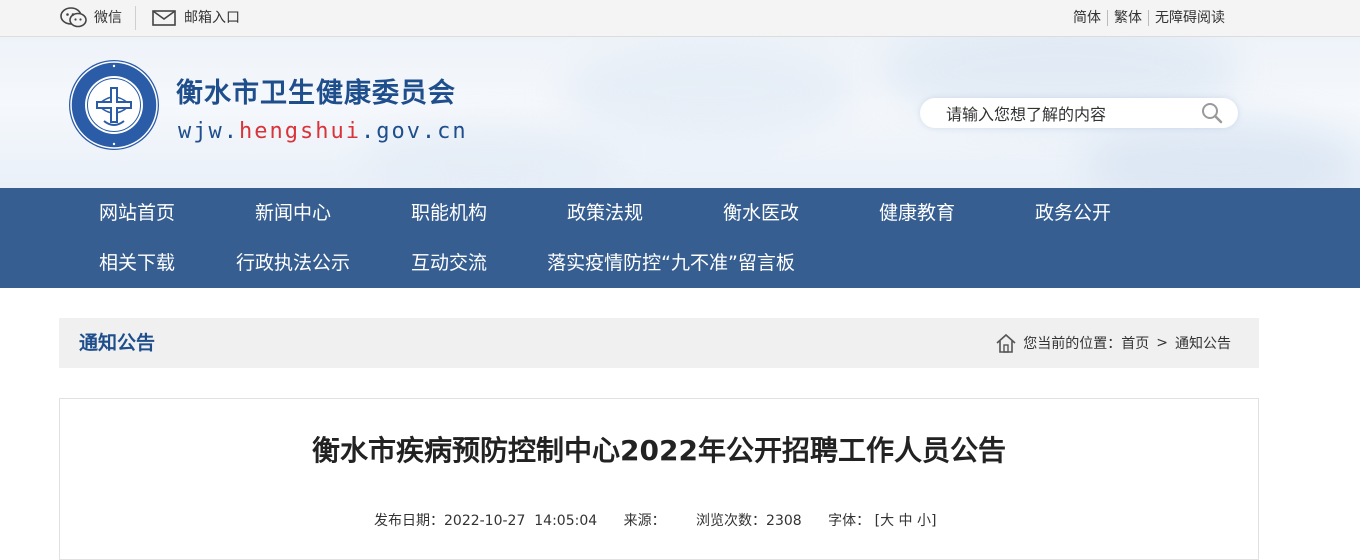  I want to click on location-label: 您当前的位置：, so click(1072, 344).